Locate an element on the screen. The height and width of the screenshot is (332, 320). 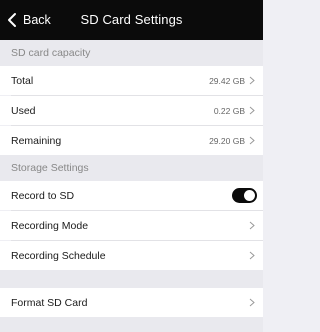
row-label: Used is located at coordinates (23, 110).